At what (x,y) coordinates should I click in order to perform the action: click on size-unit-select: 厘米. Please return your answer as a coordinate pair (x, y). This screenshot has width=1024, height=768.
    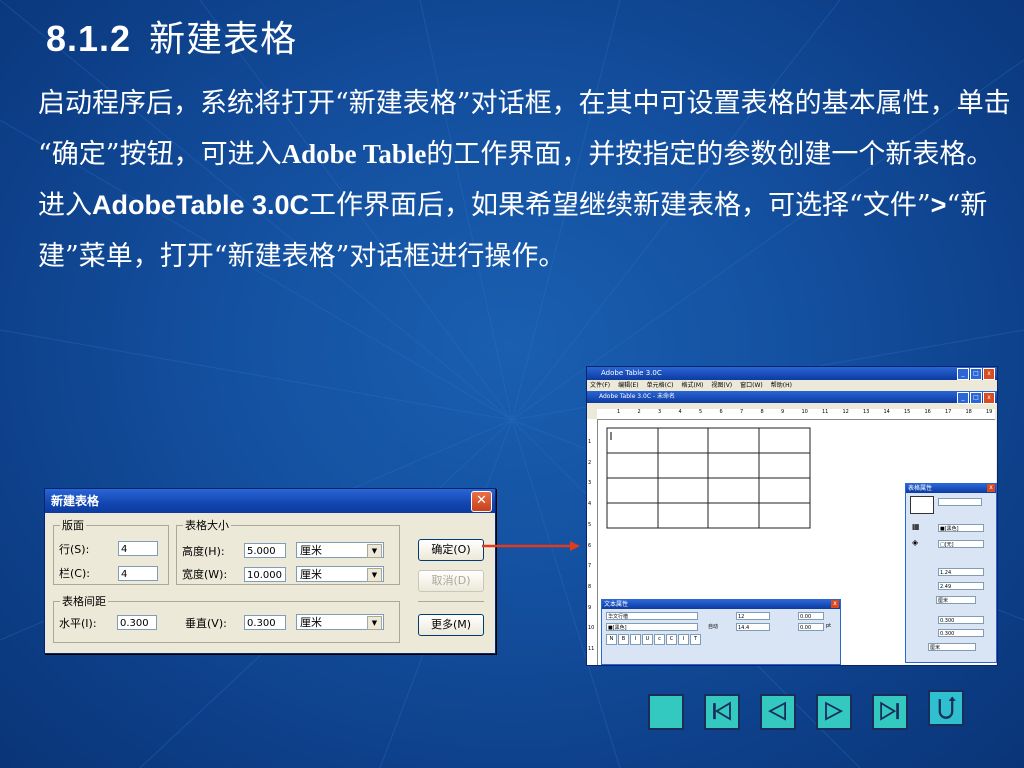
    Looking at the image, I should click on (956, 600).